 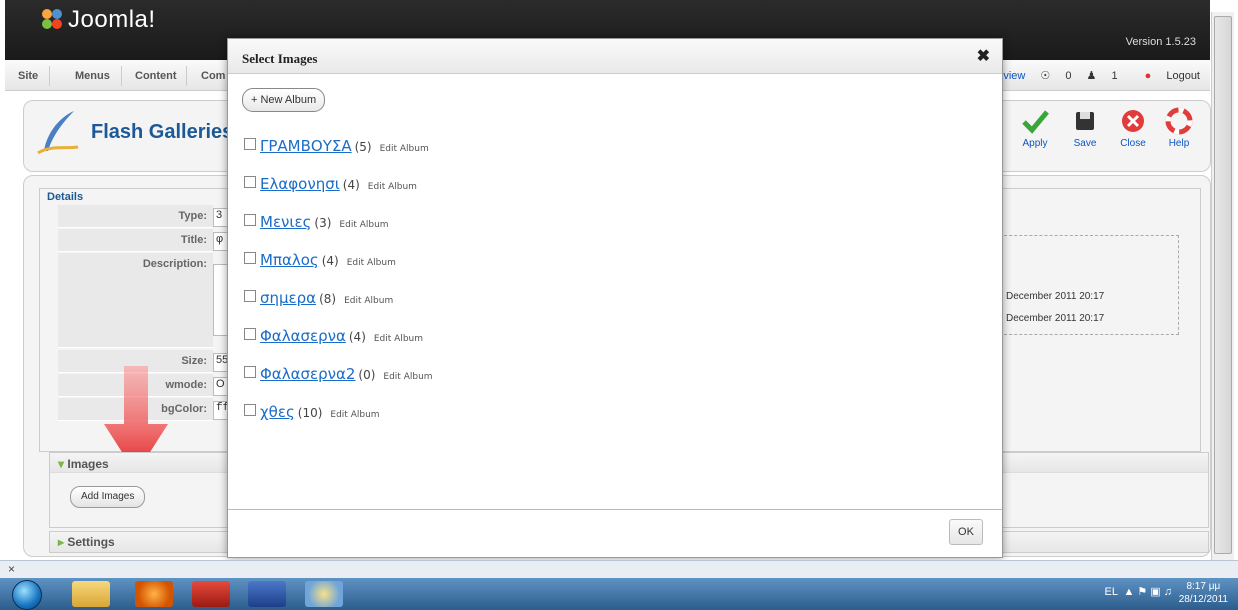 I want to click on menu-content: Content, so click(x=156, y=76).